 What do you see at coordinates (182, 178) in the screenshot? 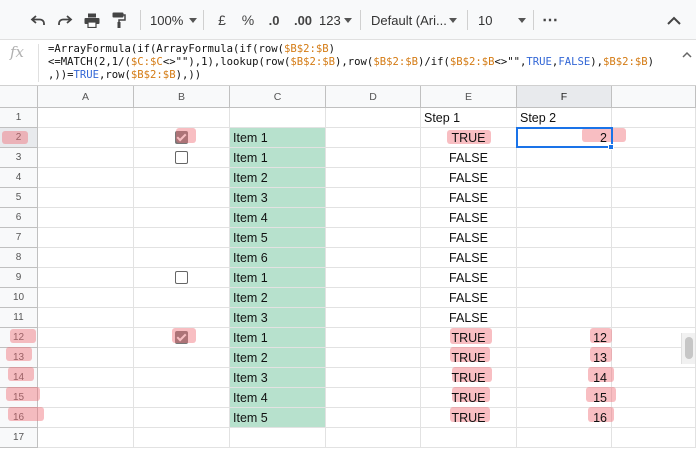
I see `cell-b4` at bounding box center [182, 178].